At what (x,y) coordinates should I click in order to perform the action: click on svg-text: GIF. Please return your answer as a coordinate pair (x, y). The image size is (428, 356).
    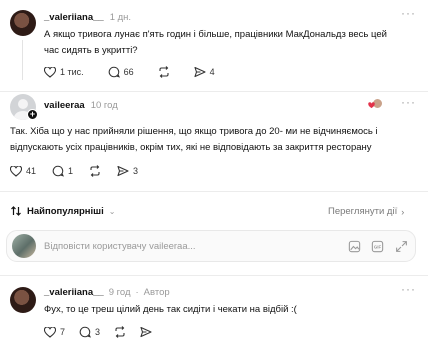
    Looking at the image, I should click on (378, 246).